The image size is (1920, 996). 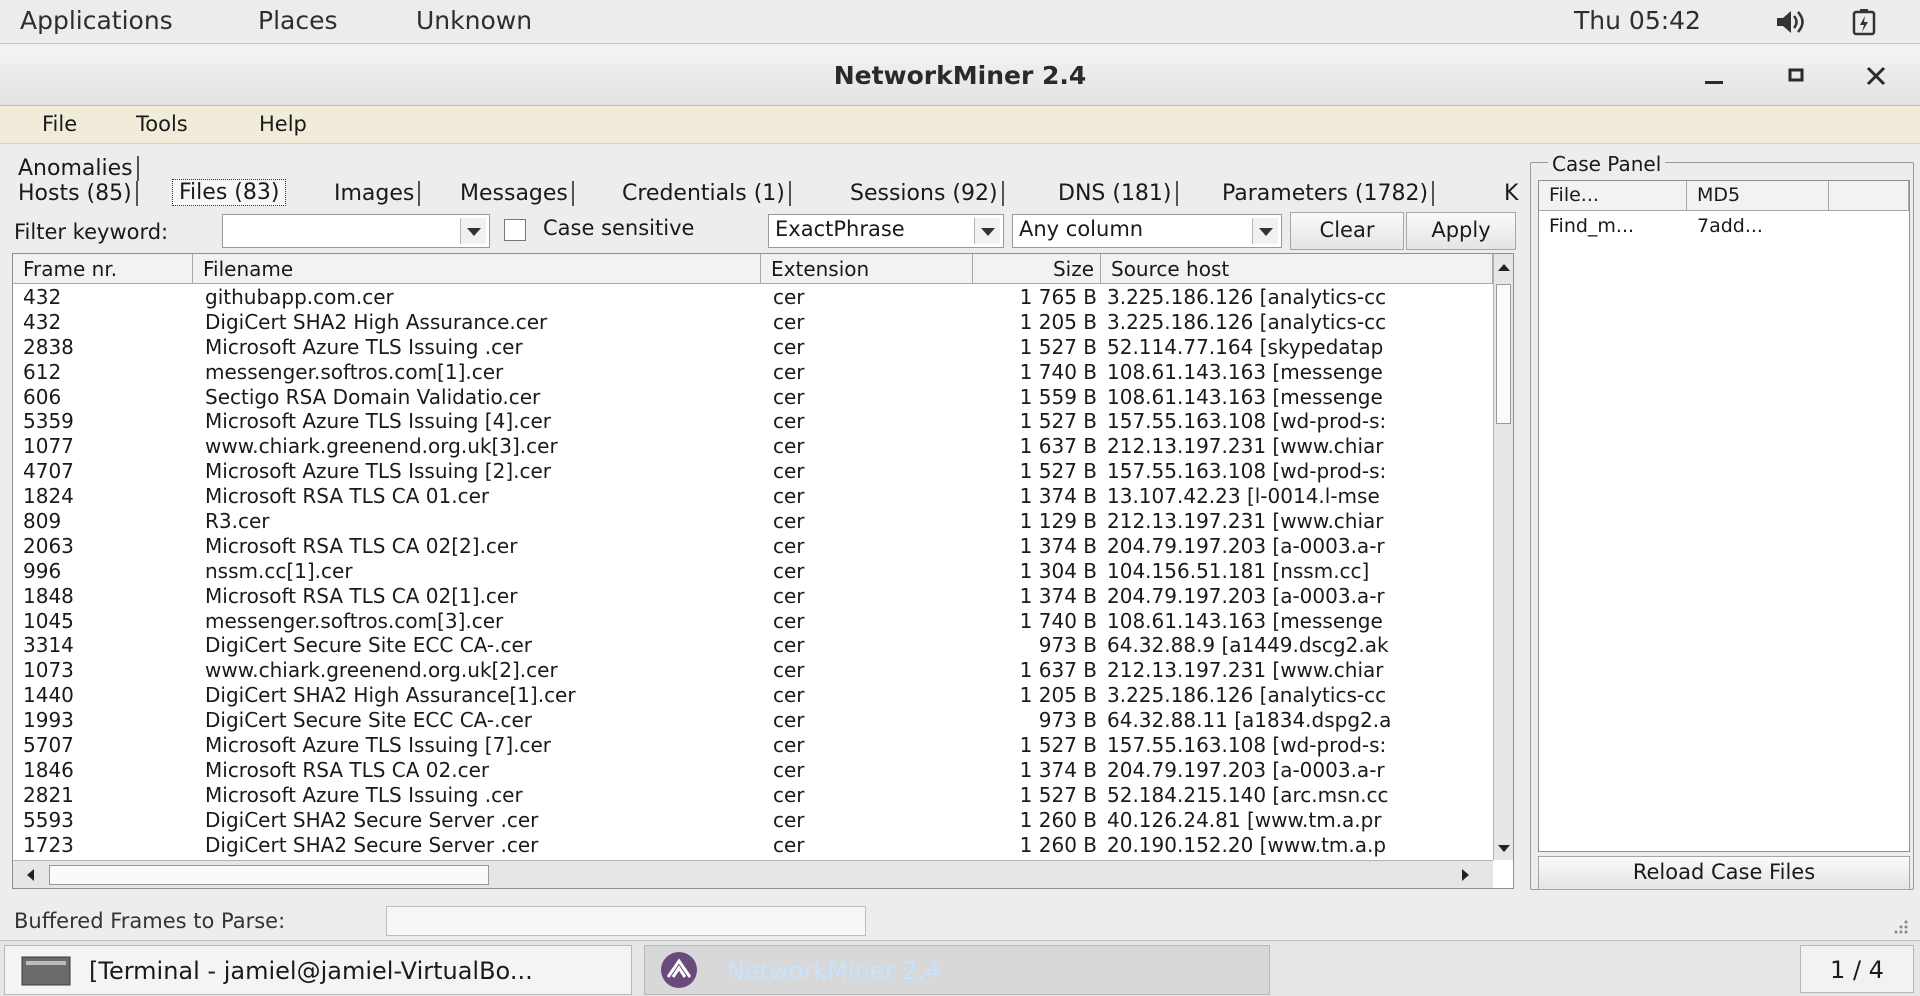 What do you see at coordinates (1297, 269) in the screenshot?
I see `column-header-source-host: Source host` at bounding box center [1297, 269].